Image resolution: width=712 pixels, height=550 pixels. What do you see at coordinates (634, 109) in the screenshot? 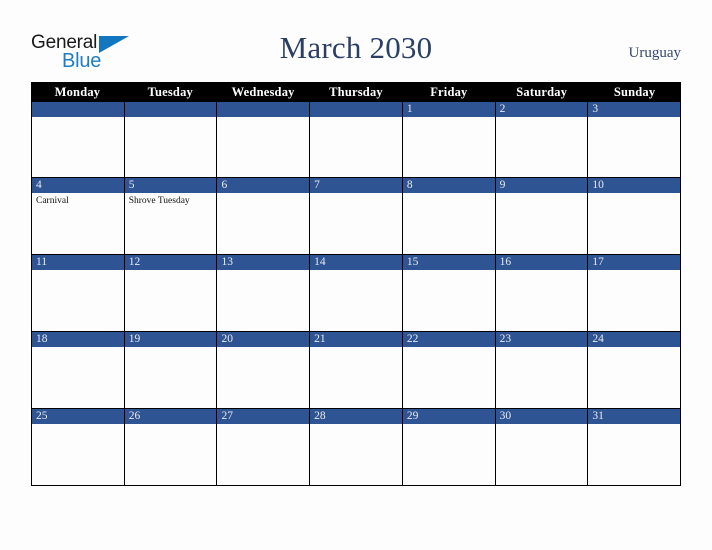
I see `day-number: 3` at bounding box center [634, 109].